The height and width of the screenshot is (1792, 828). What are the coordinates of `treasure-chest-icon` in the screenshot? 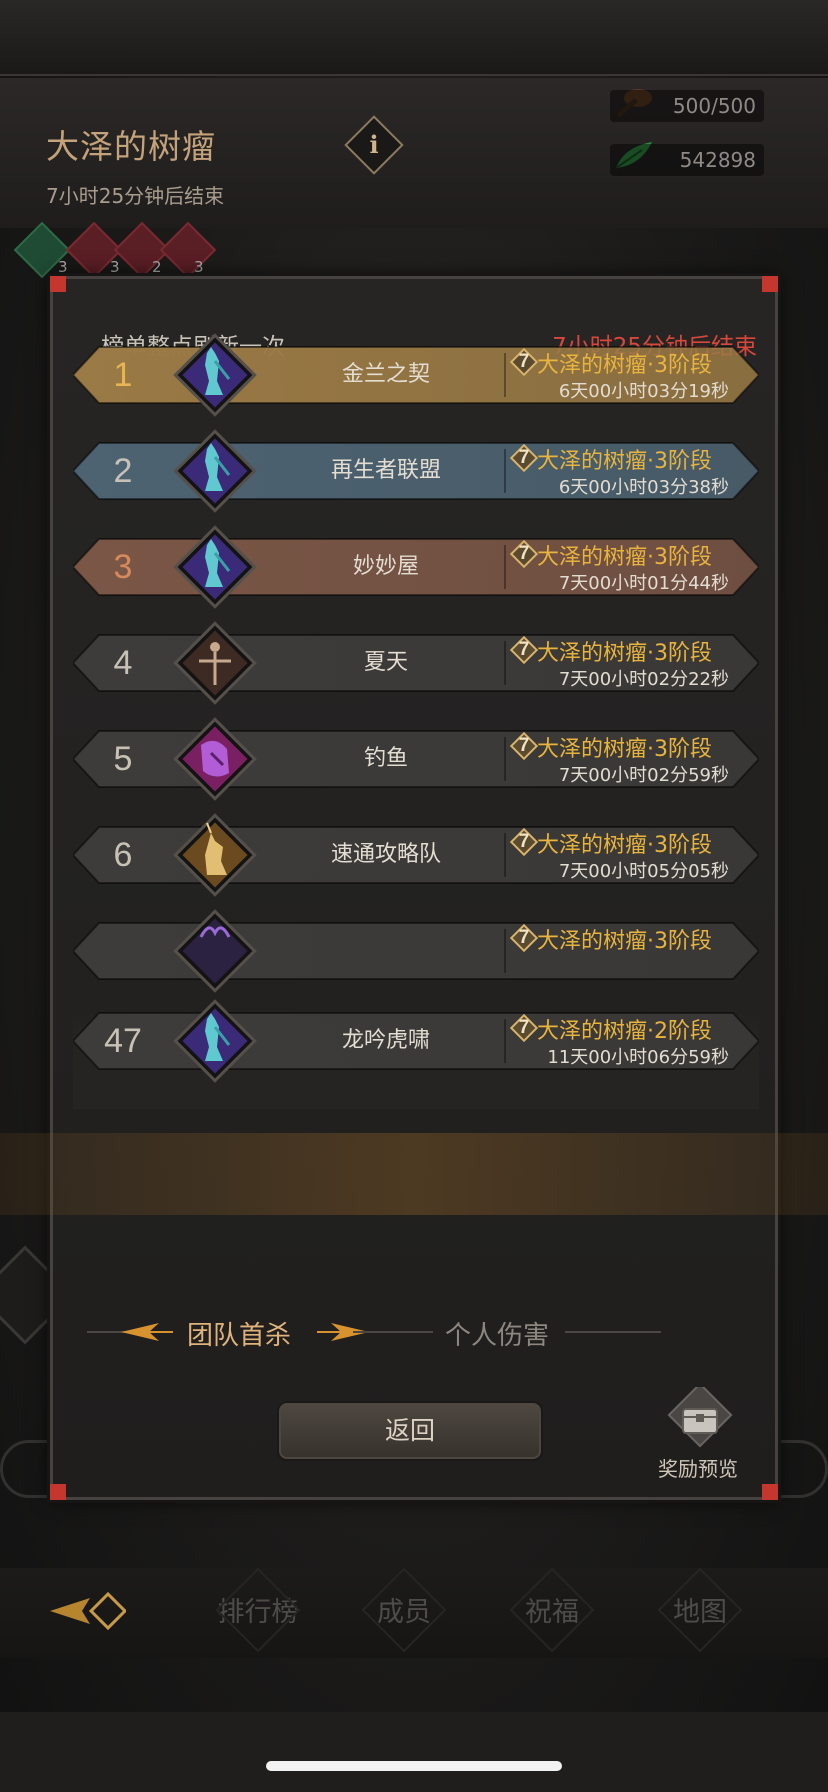 It's located at (700, 1417).